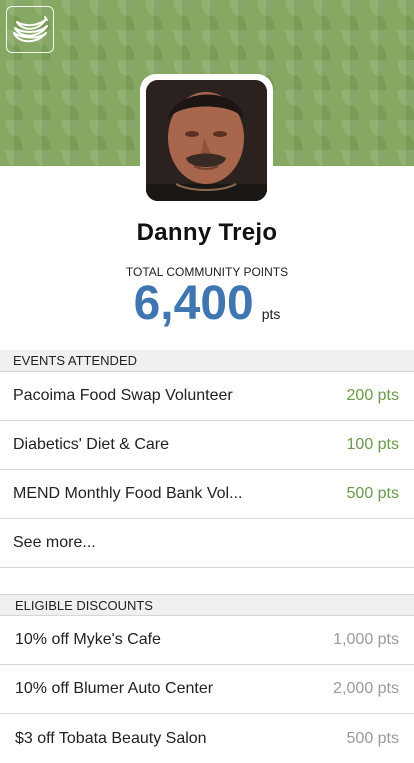 The image size is (414, 763). Describe the element at coordinates (372, 395) in the screenshot. I see `event-points: 200 pts` at that location.